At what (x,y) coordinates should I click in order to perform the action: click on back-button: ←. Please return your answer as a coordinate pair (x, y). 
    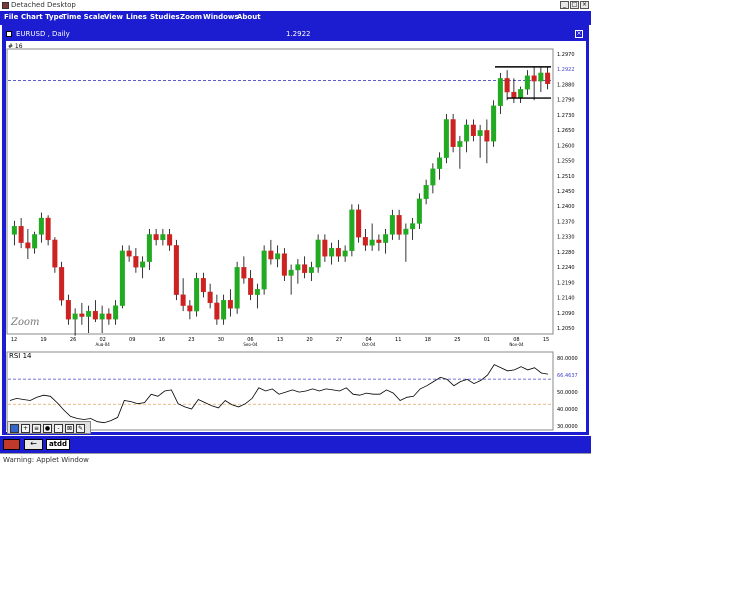
    Looking at the image, I should click on (33, 444).